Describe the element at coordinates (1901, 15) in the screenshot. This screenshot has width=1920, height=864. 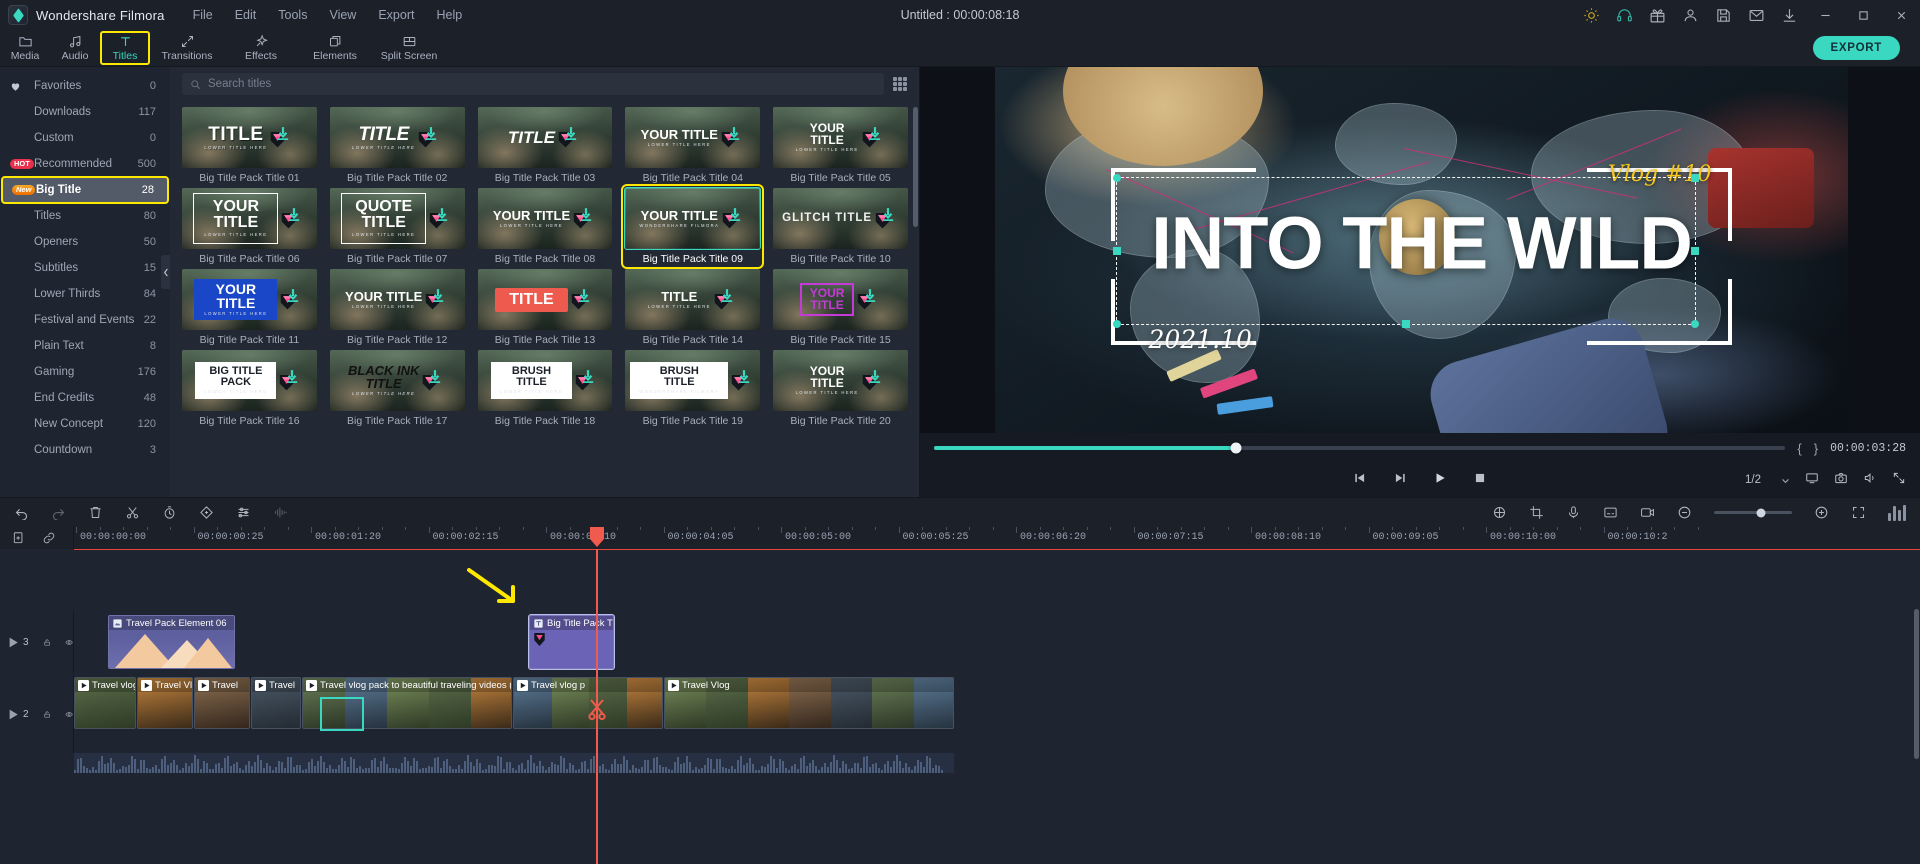
I see `close-button` at that location.